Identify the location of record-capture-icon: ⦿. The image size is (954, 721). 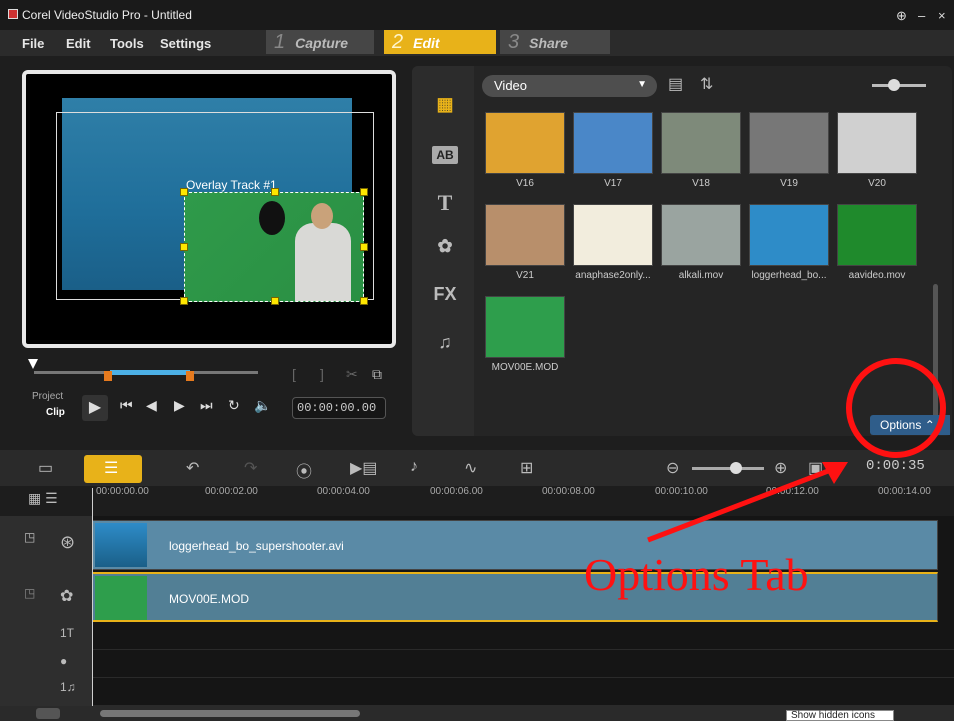
(304, 470).